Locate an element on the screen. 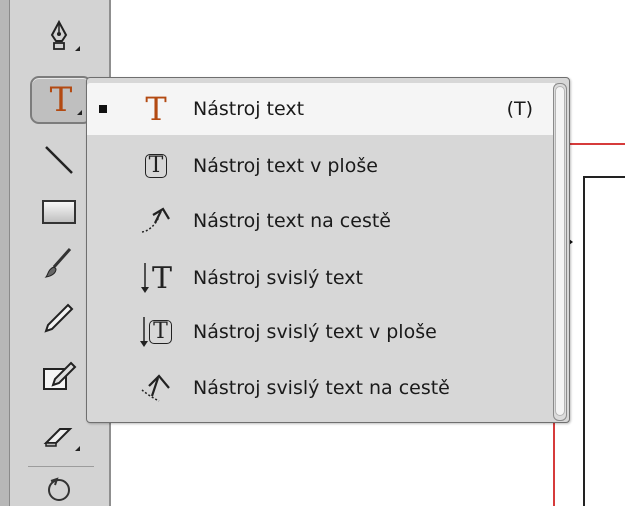 This screenshot has width=625, height=506. brush-tool-icon is located at coordinates (59, 262).